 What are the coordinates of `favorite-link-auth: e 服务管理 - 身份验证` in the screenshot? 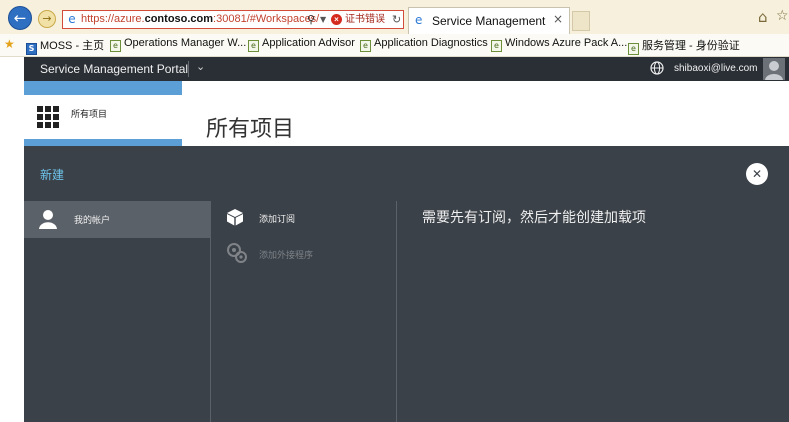 It's located at (684, 46).